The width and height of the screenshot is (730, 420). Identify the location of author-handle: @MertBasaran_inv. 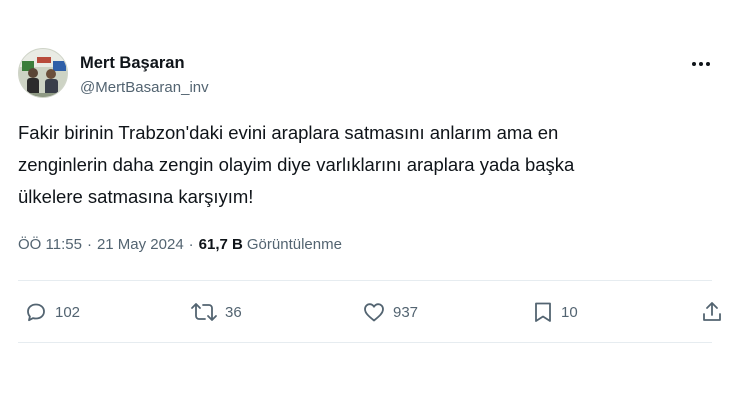
(144, 87).